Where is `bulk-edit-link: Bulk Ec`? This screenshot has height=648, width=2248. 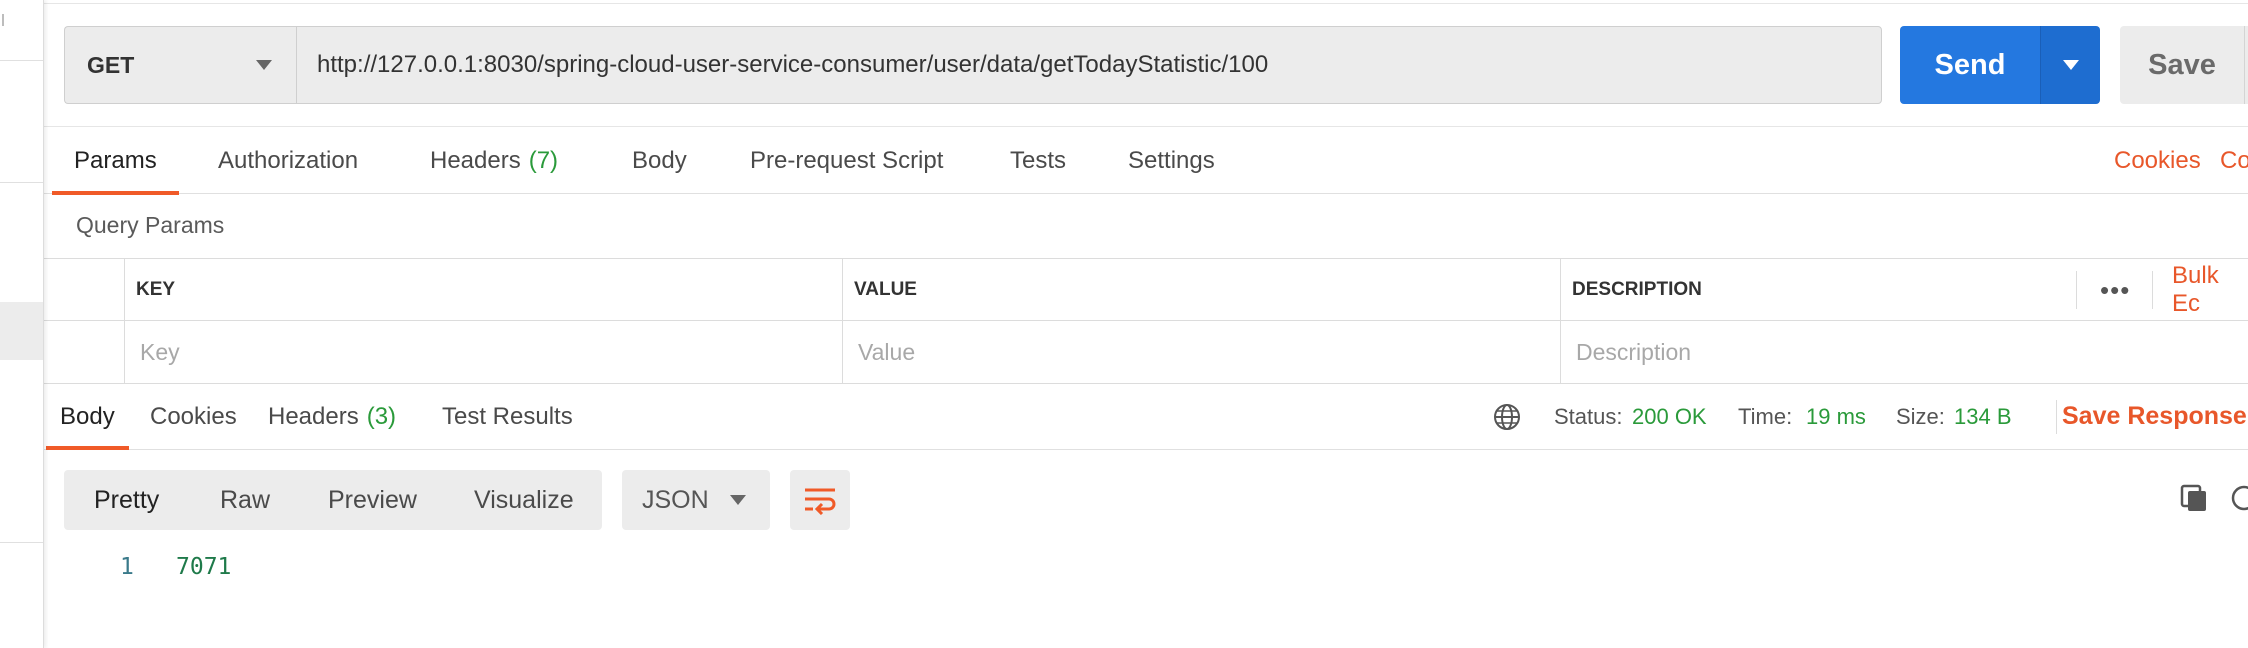
bulk-edit-link: Bulk Ec is located at coordinates (2210, 290).